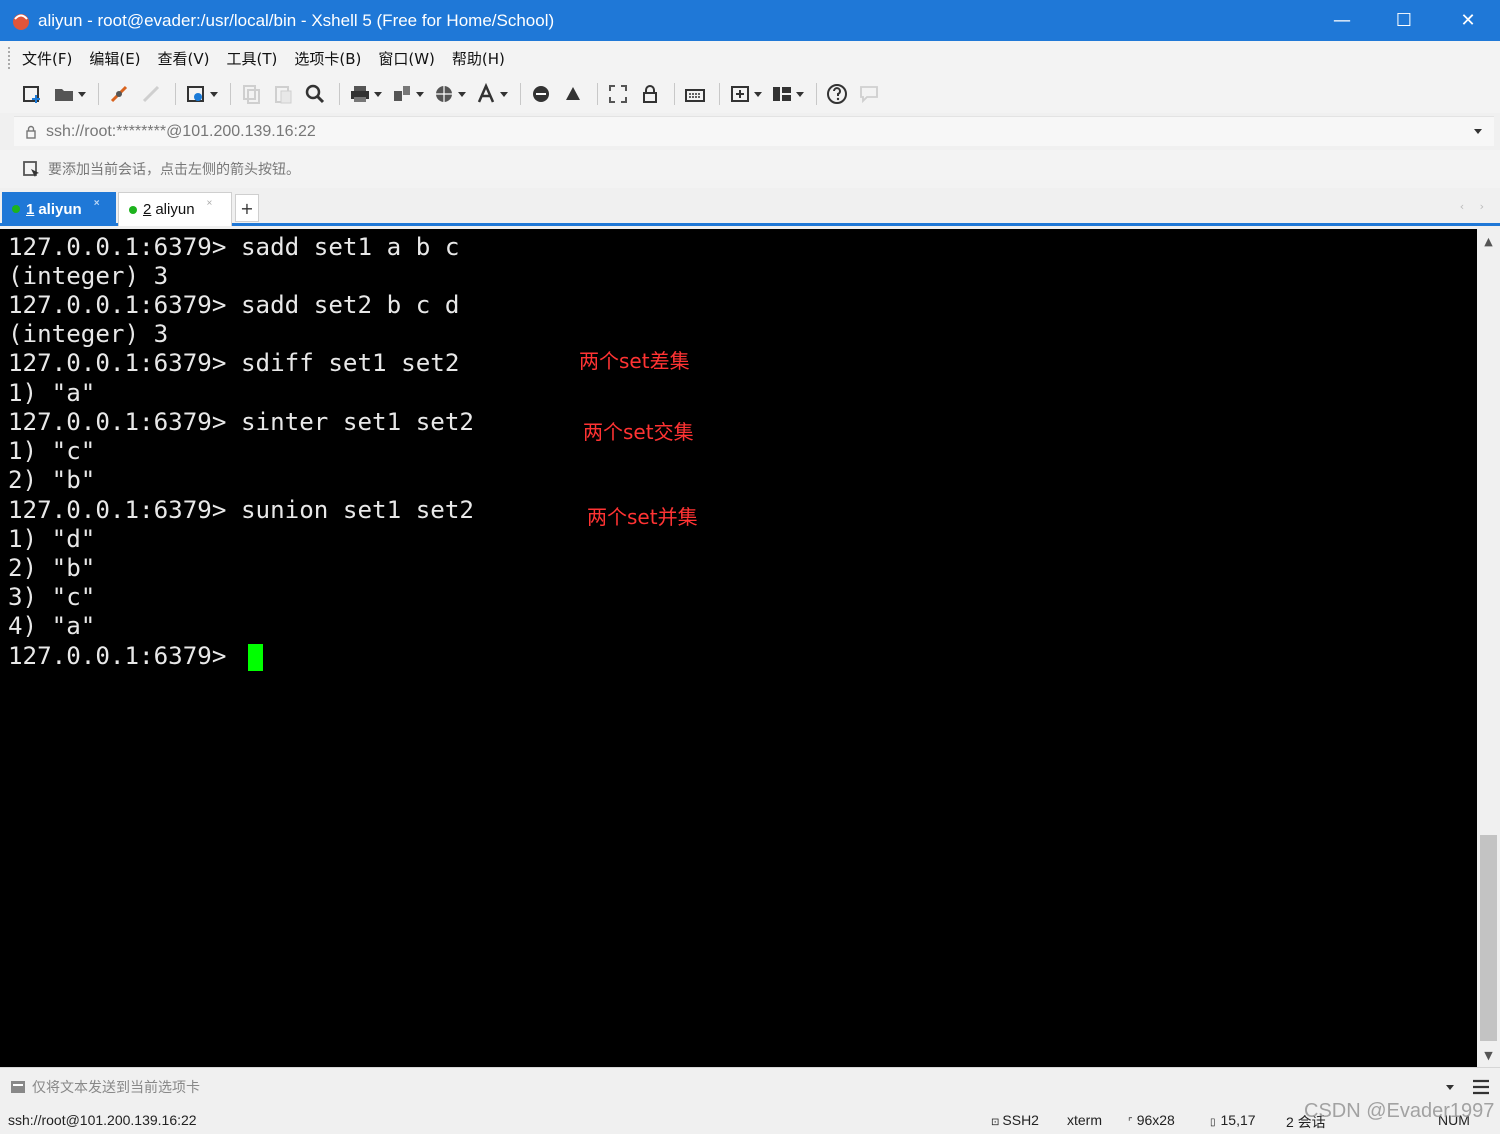  What do you see at coordinates (634, 361) in the screenshot?
I see `annotation-sdiff: 两个set差集` at bounding box center [634, 361].